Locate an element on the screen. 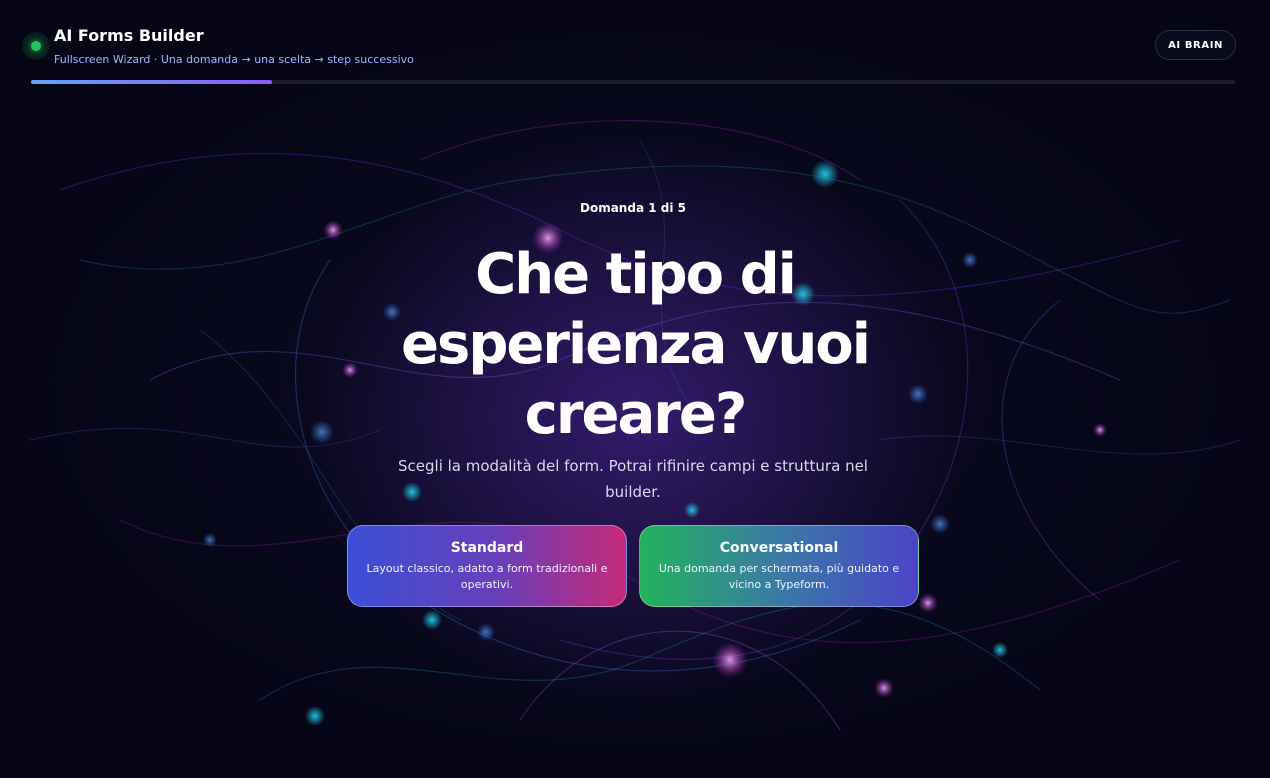  step-counter: Domanda 1 di 5 is located at coordinates (633, 208).